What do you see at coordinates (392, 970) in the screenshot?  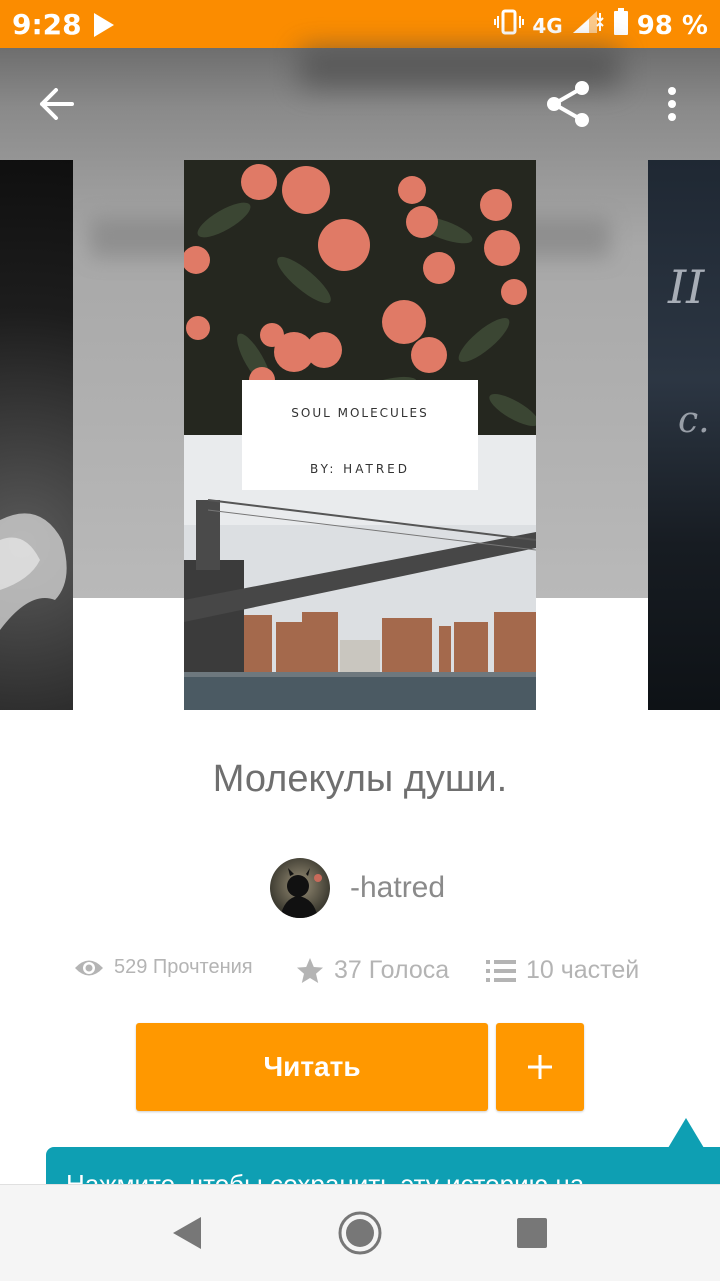 I see `votes-count: 37 Голоса` at bounding box center [392, 970].